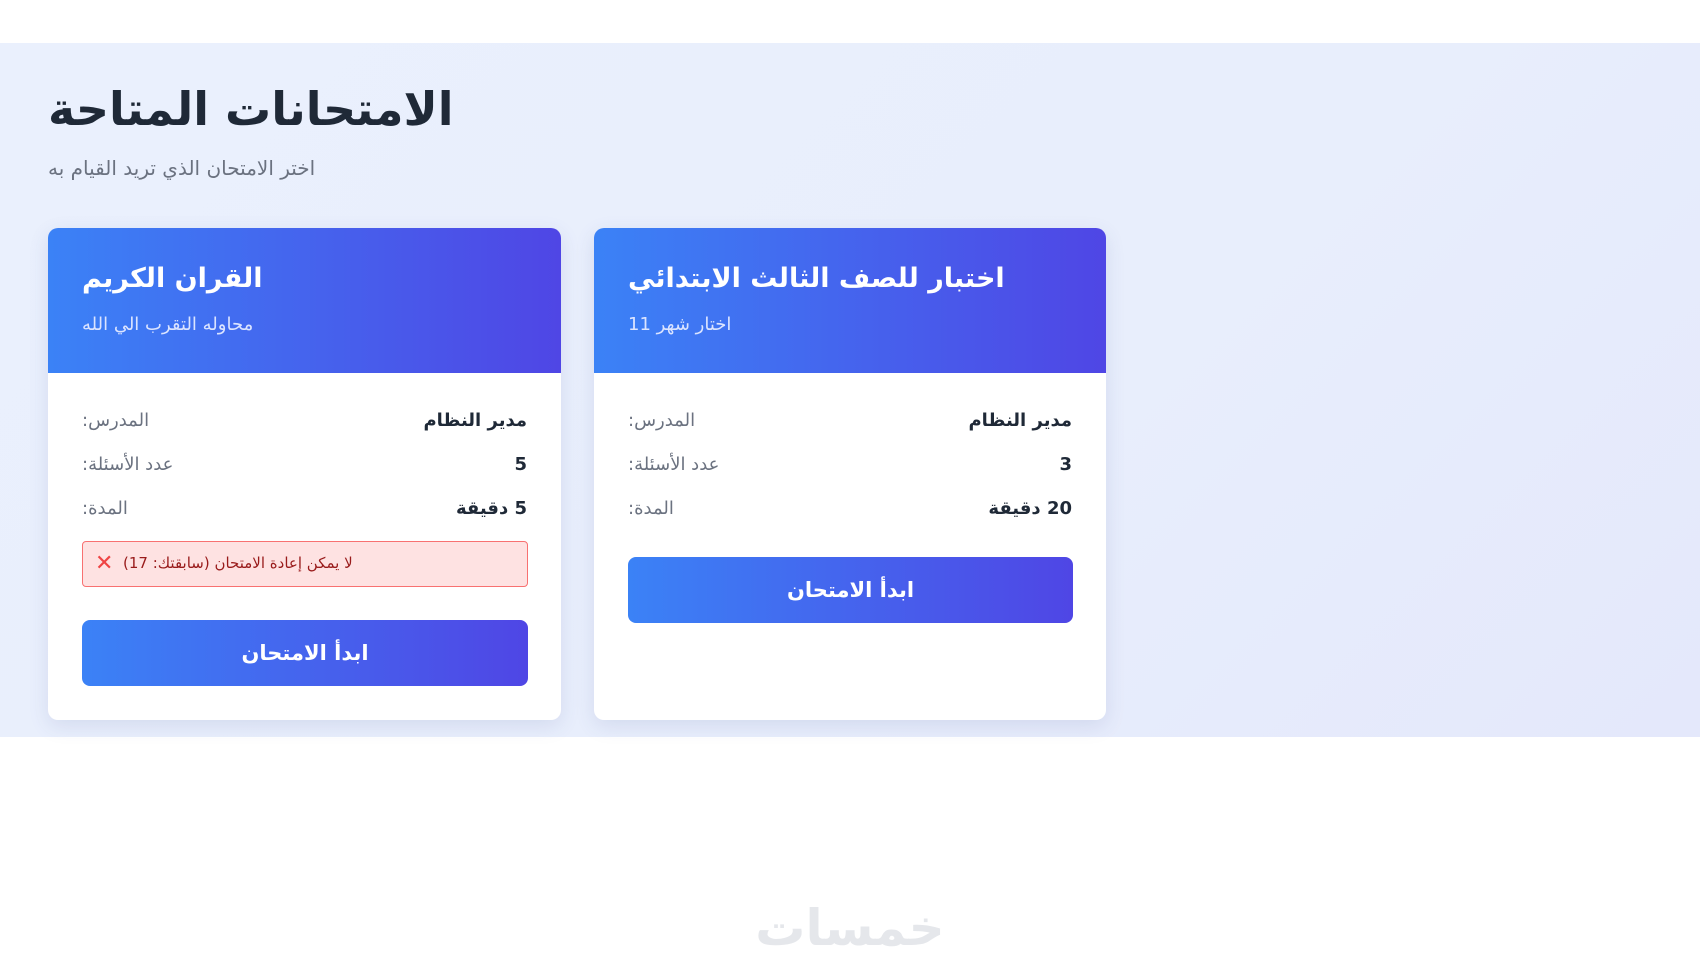  I want to click on questions-value: 3, so click(1065, 464).